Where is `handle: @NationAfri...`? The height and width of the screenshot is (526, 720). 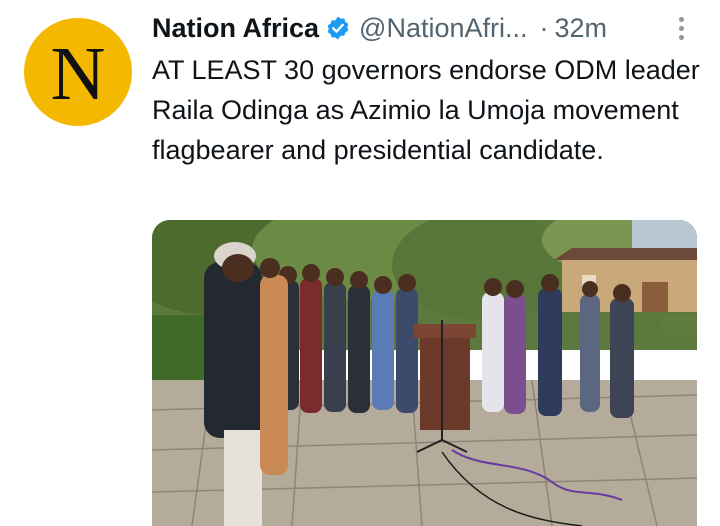 handle: @NationAfri... is located at coordinates (443, 28).